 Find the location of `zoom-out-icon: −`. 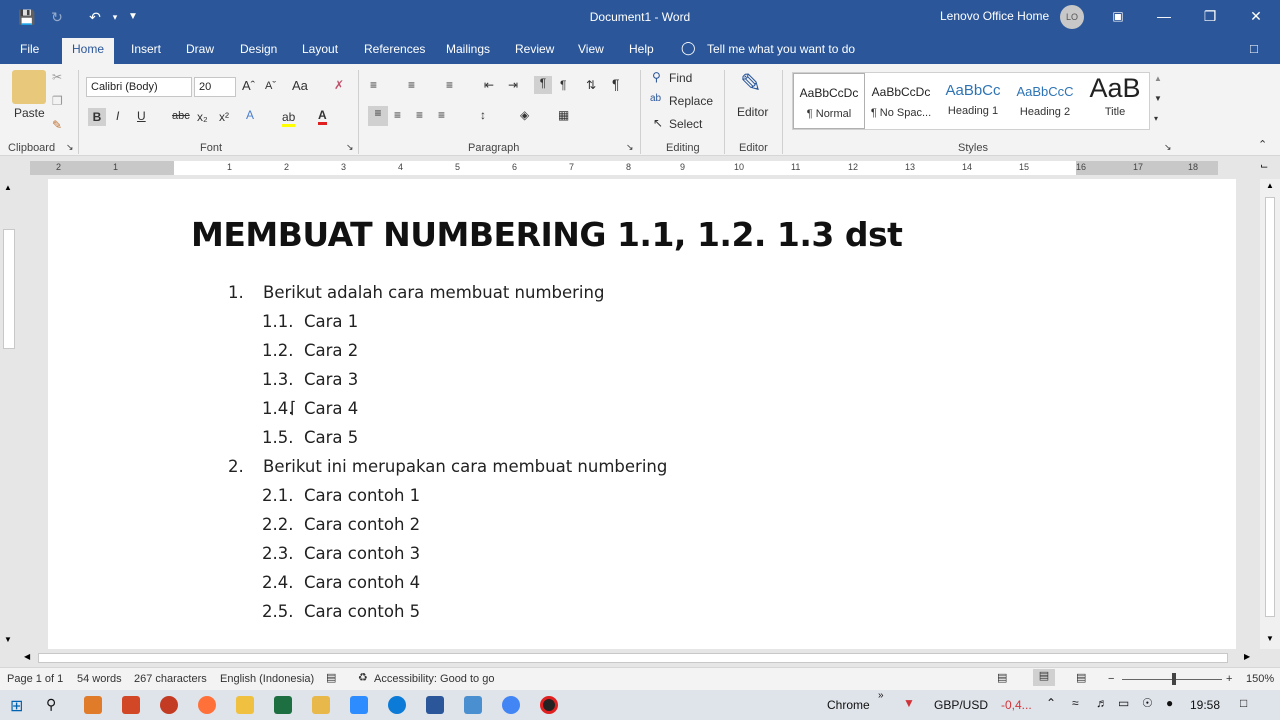

zoom-out-icon: − is located at coordinates (1111, 679).